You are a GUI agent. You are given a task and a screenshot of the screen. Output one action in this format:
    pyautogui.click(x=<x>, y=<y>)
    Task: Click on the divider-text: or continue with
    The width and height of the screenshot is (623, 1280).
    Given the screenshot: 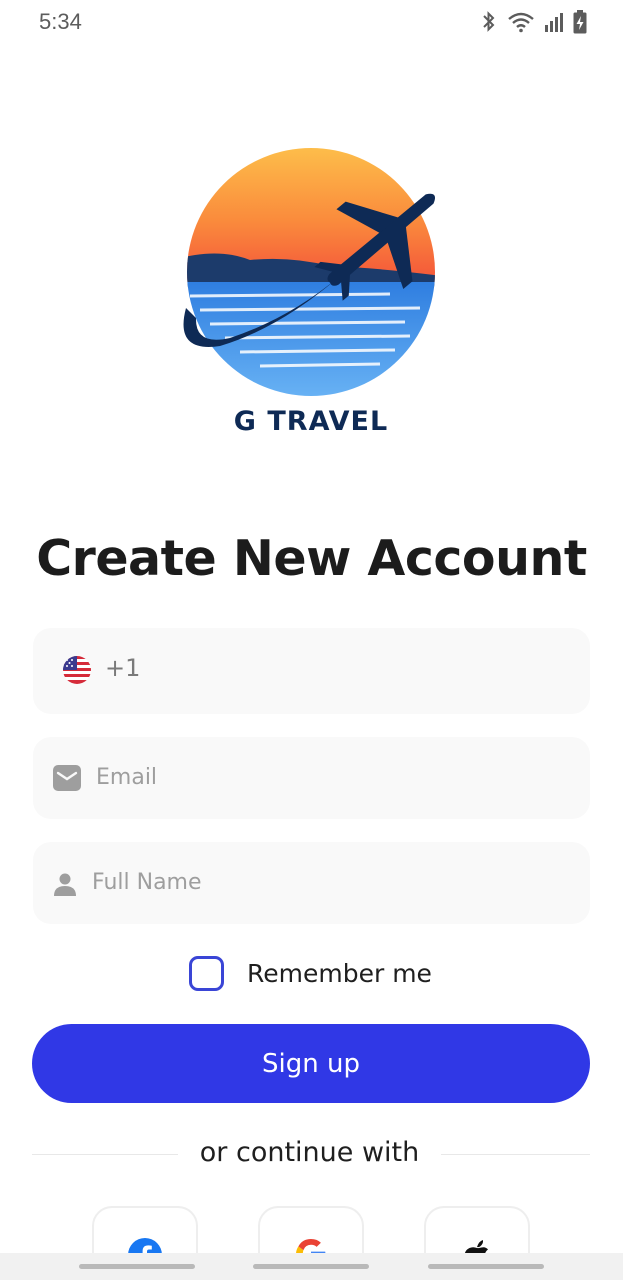 What is the action you would take?
    pyautogui.click(x=309, y=1152)
    